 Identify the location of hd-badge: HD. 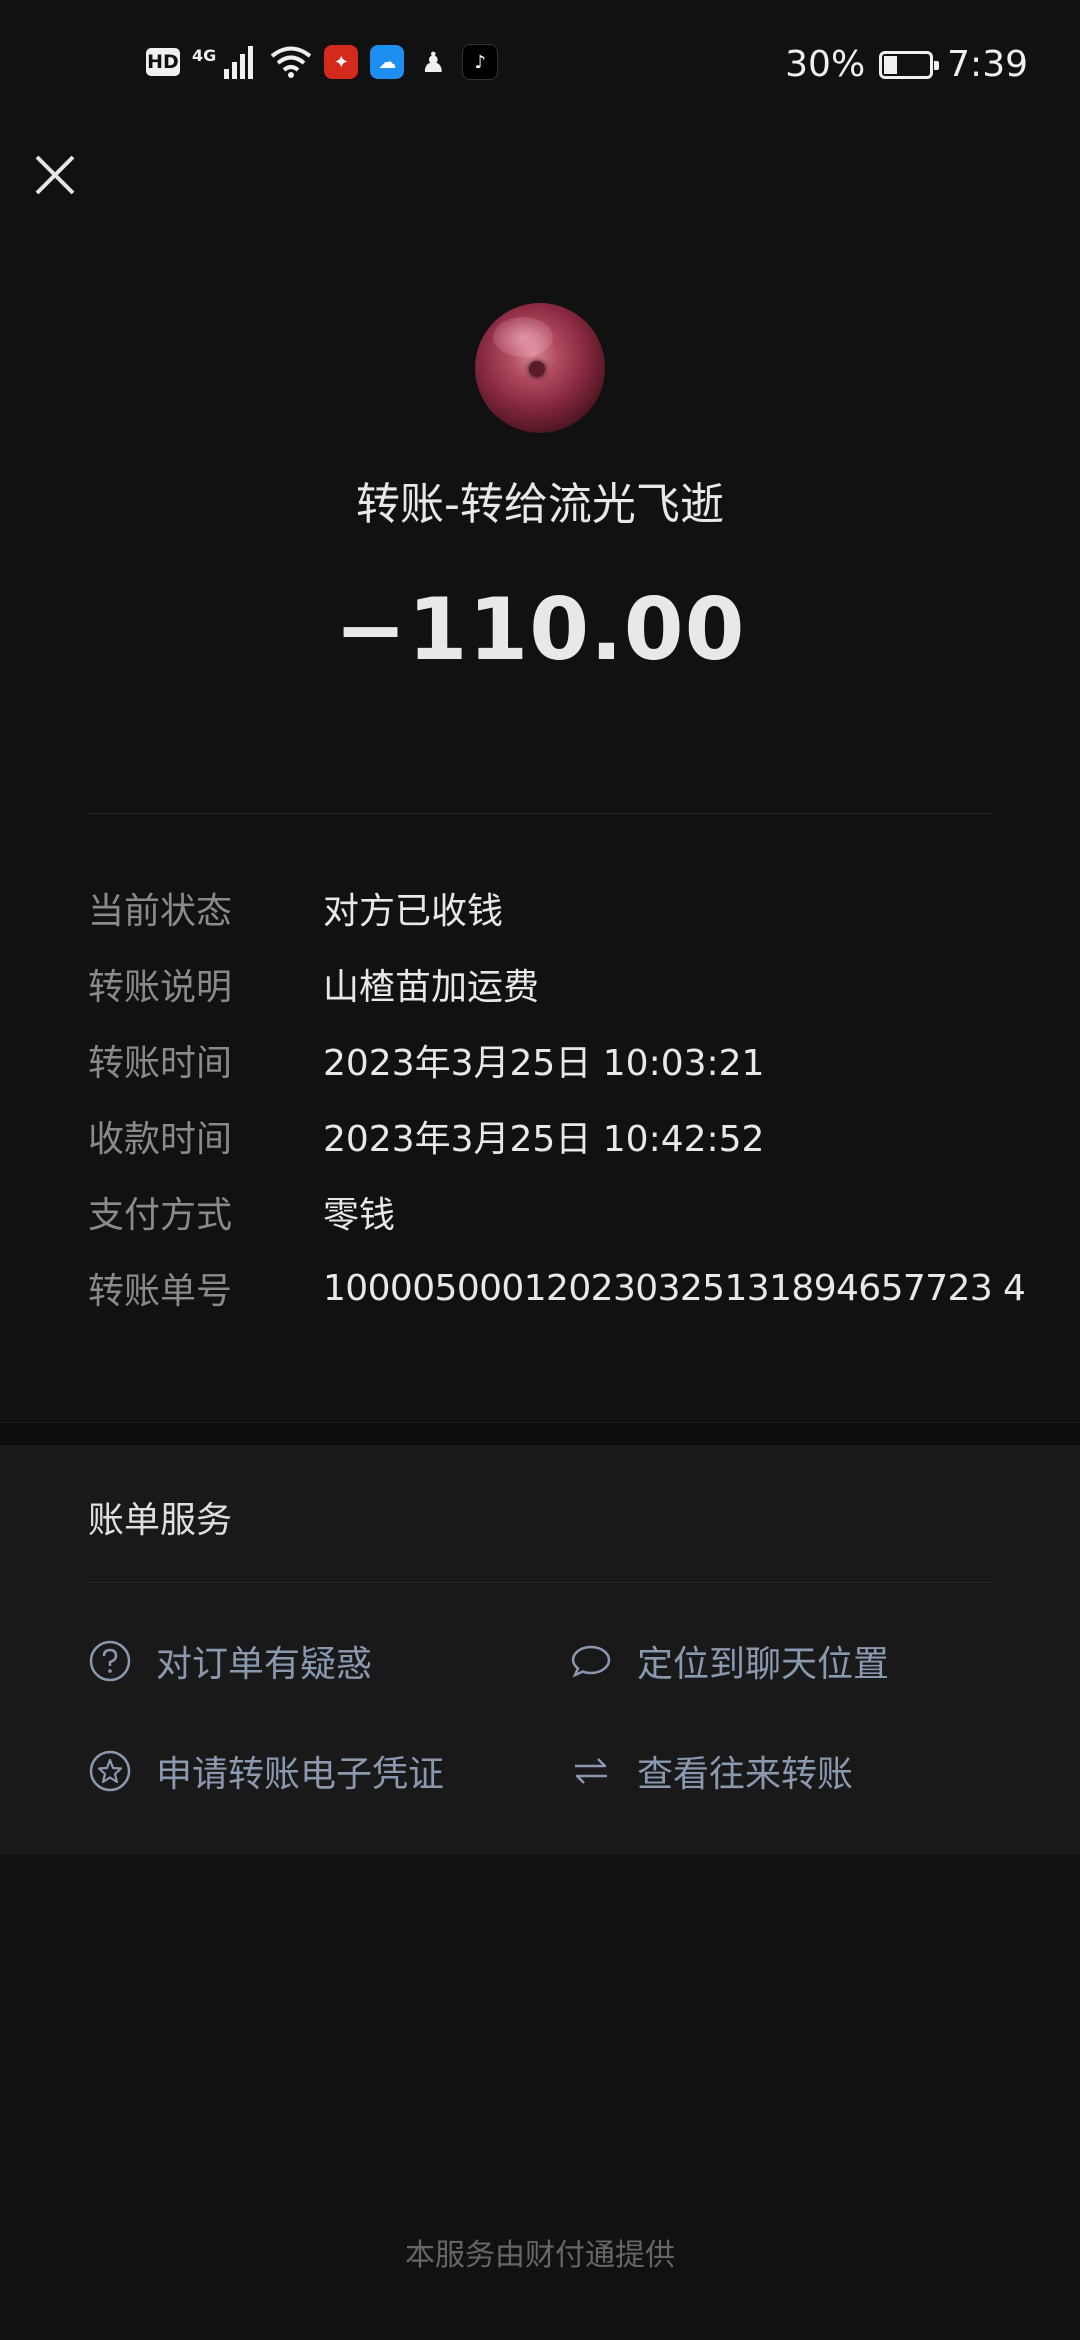
(163, 62).